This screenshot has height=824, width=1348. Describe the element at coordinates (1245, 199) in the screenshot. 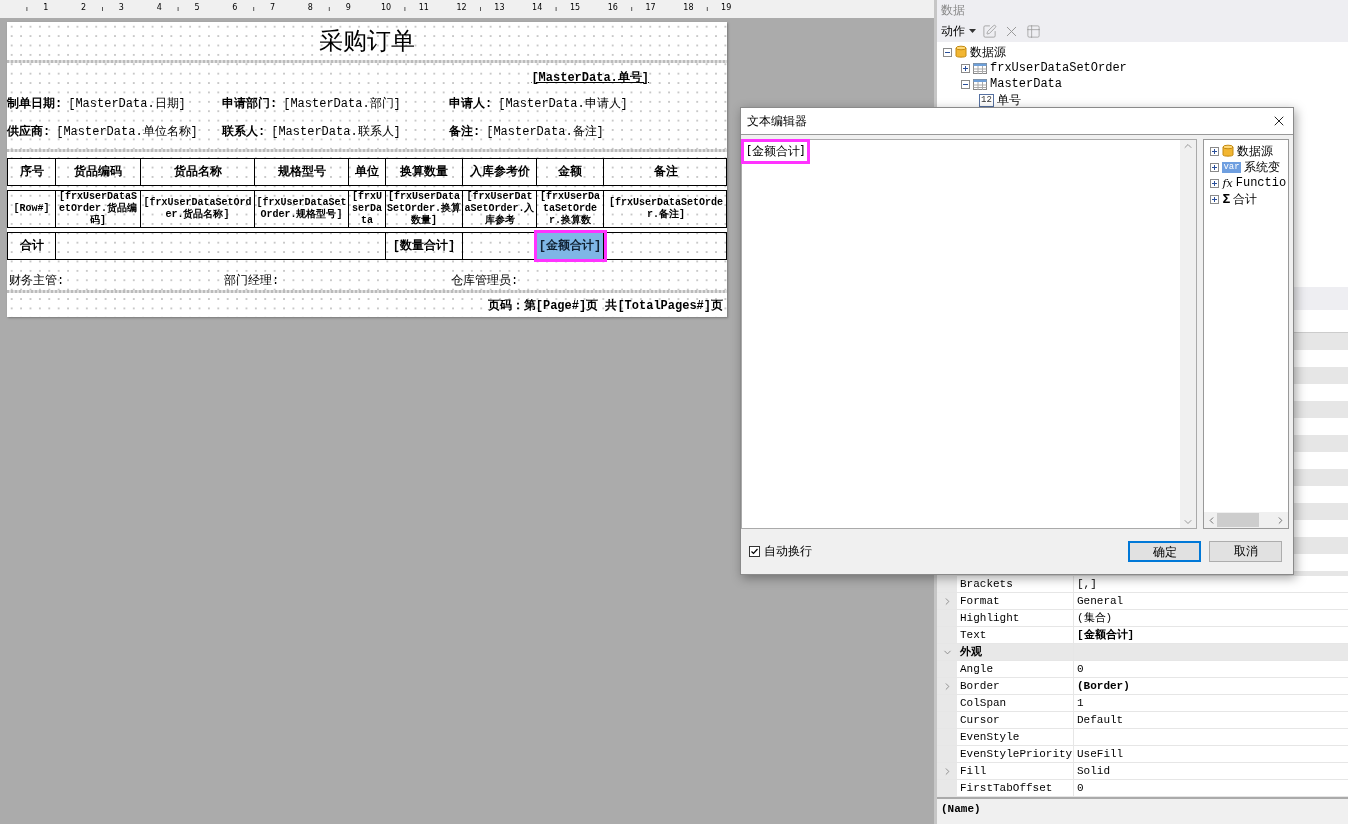

I see `tree-item: 合计` at that location.